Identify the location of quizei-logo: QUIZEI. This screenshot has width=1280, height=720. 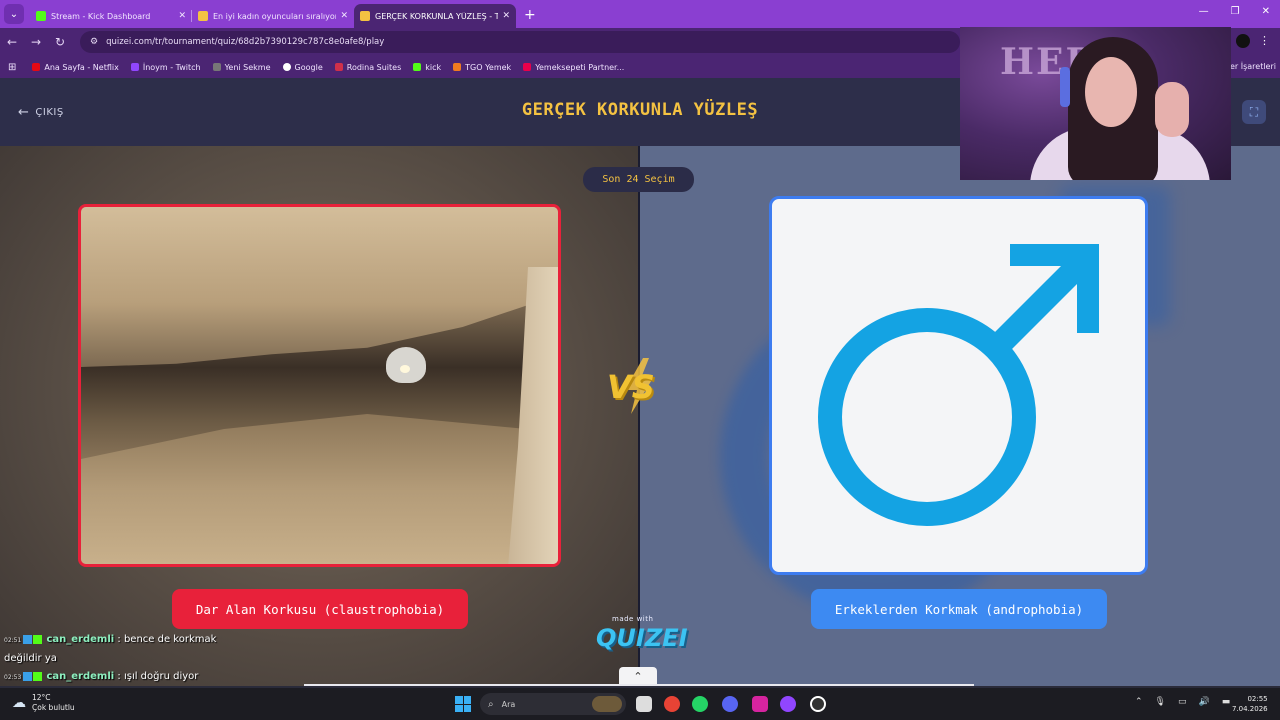
(642, 638).